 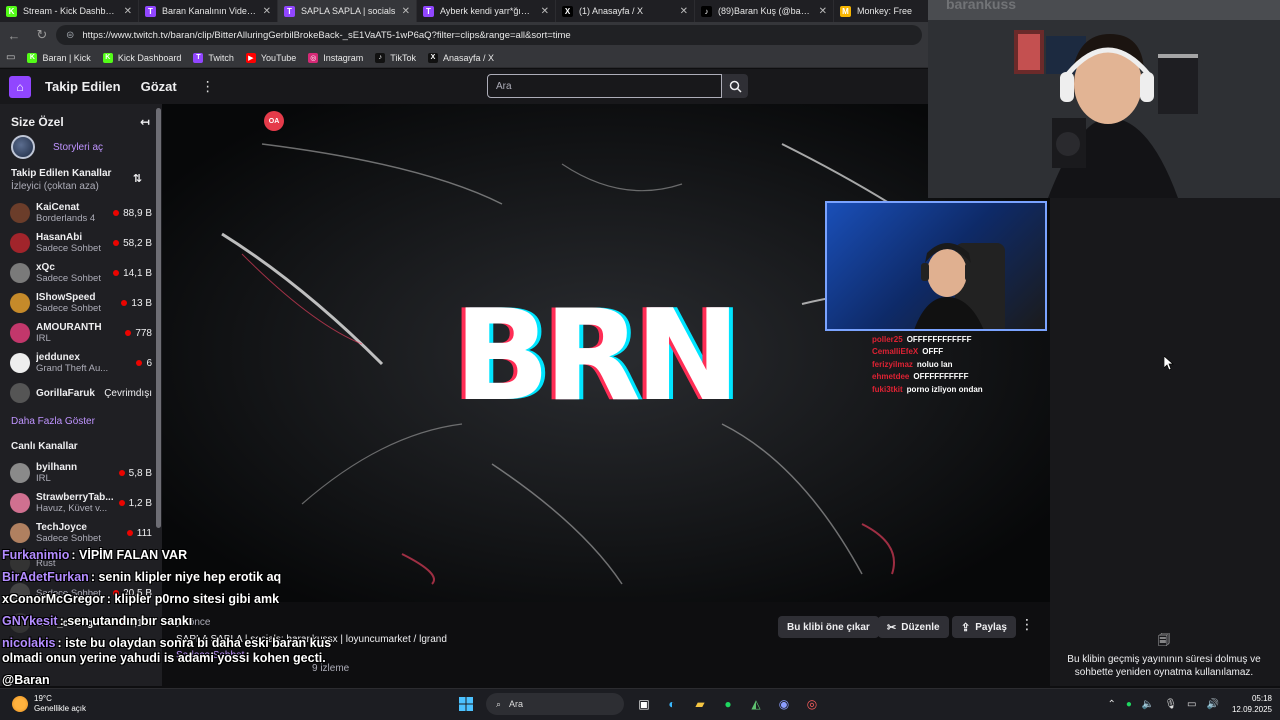 I want to click on share-clip-button: ⇪ Paylaş, so click(x=984, y=627).